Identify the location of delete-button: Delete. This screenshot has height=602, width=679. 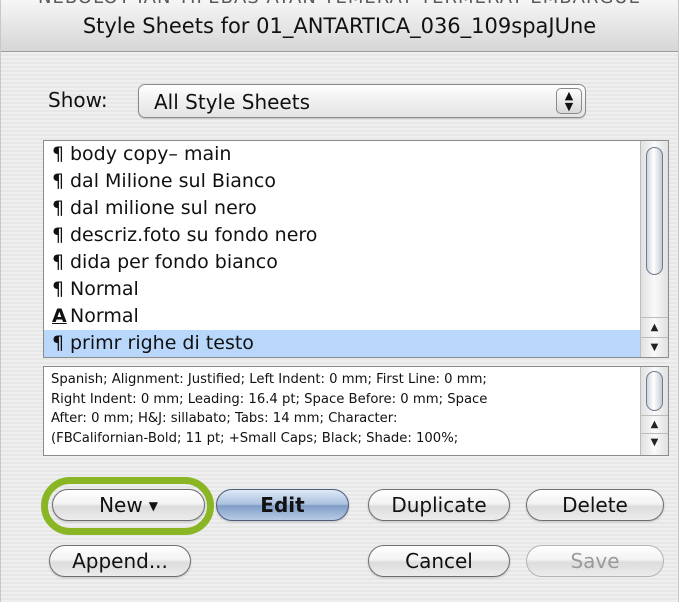
(595, 505).